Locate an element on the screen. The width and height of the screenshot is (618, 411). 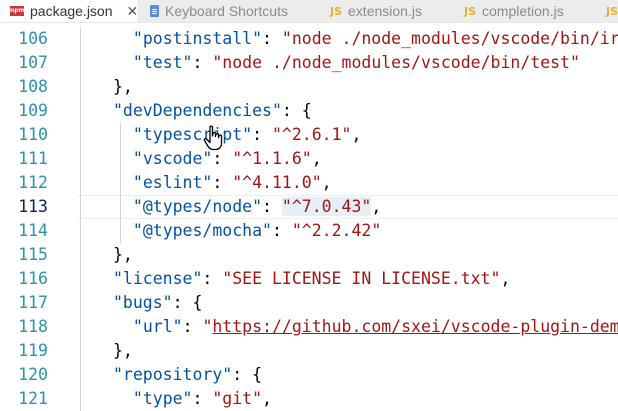
tab-extension-js: JS extension.js is located at coordinates (386, 11).